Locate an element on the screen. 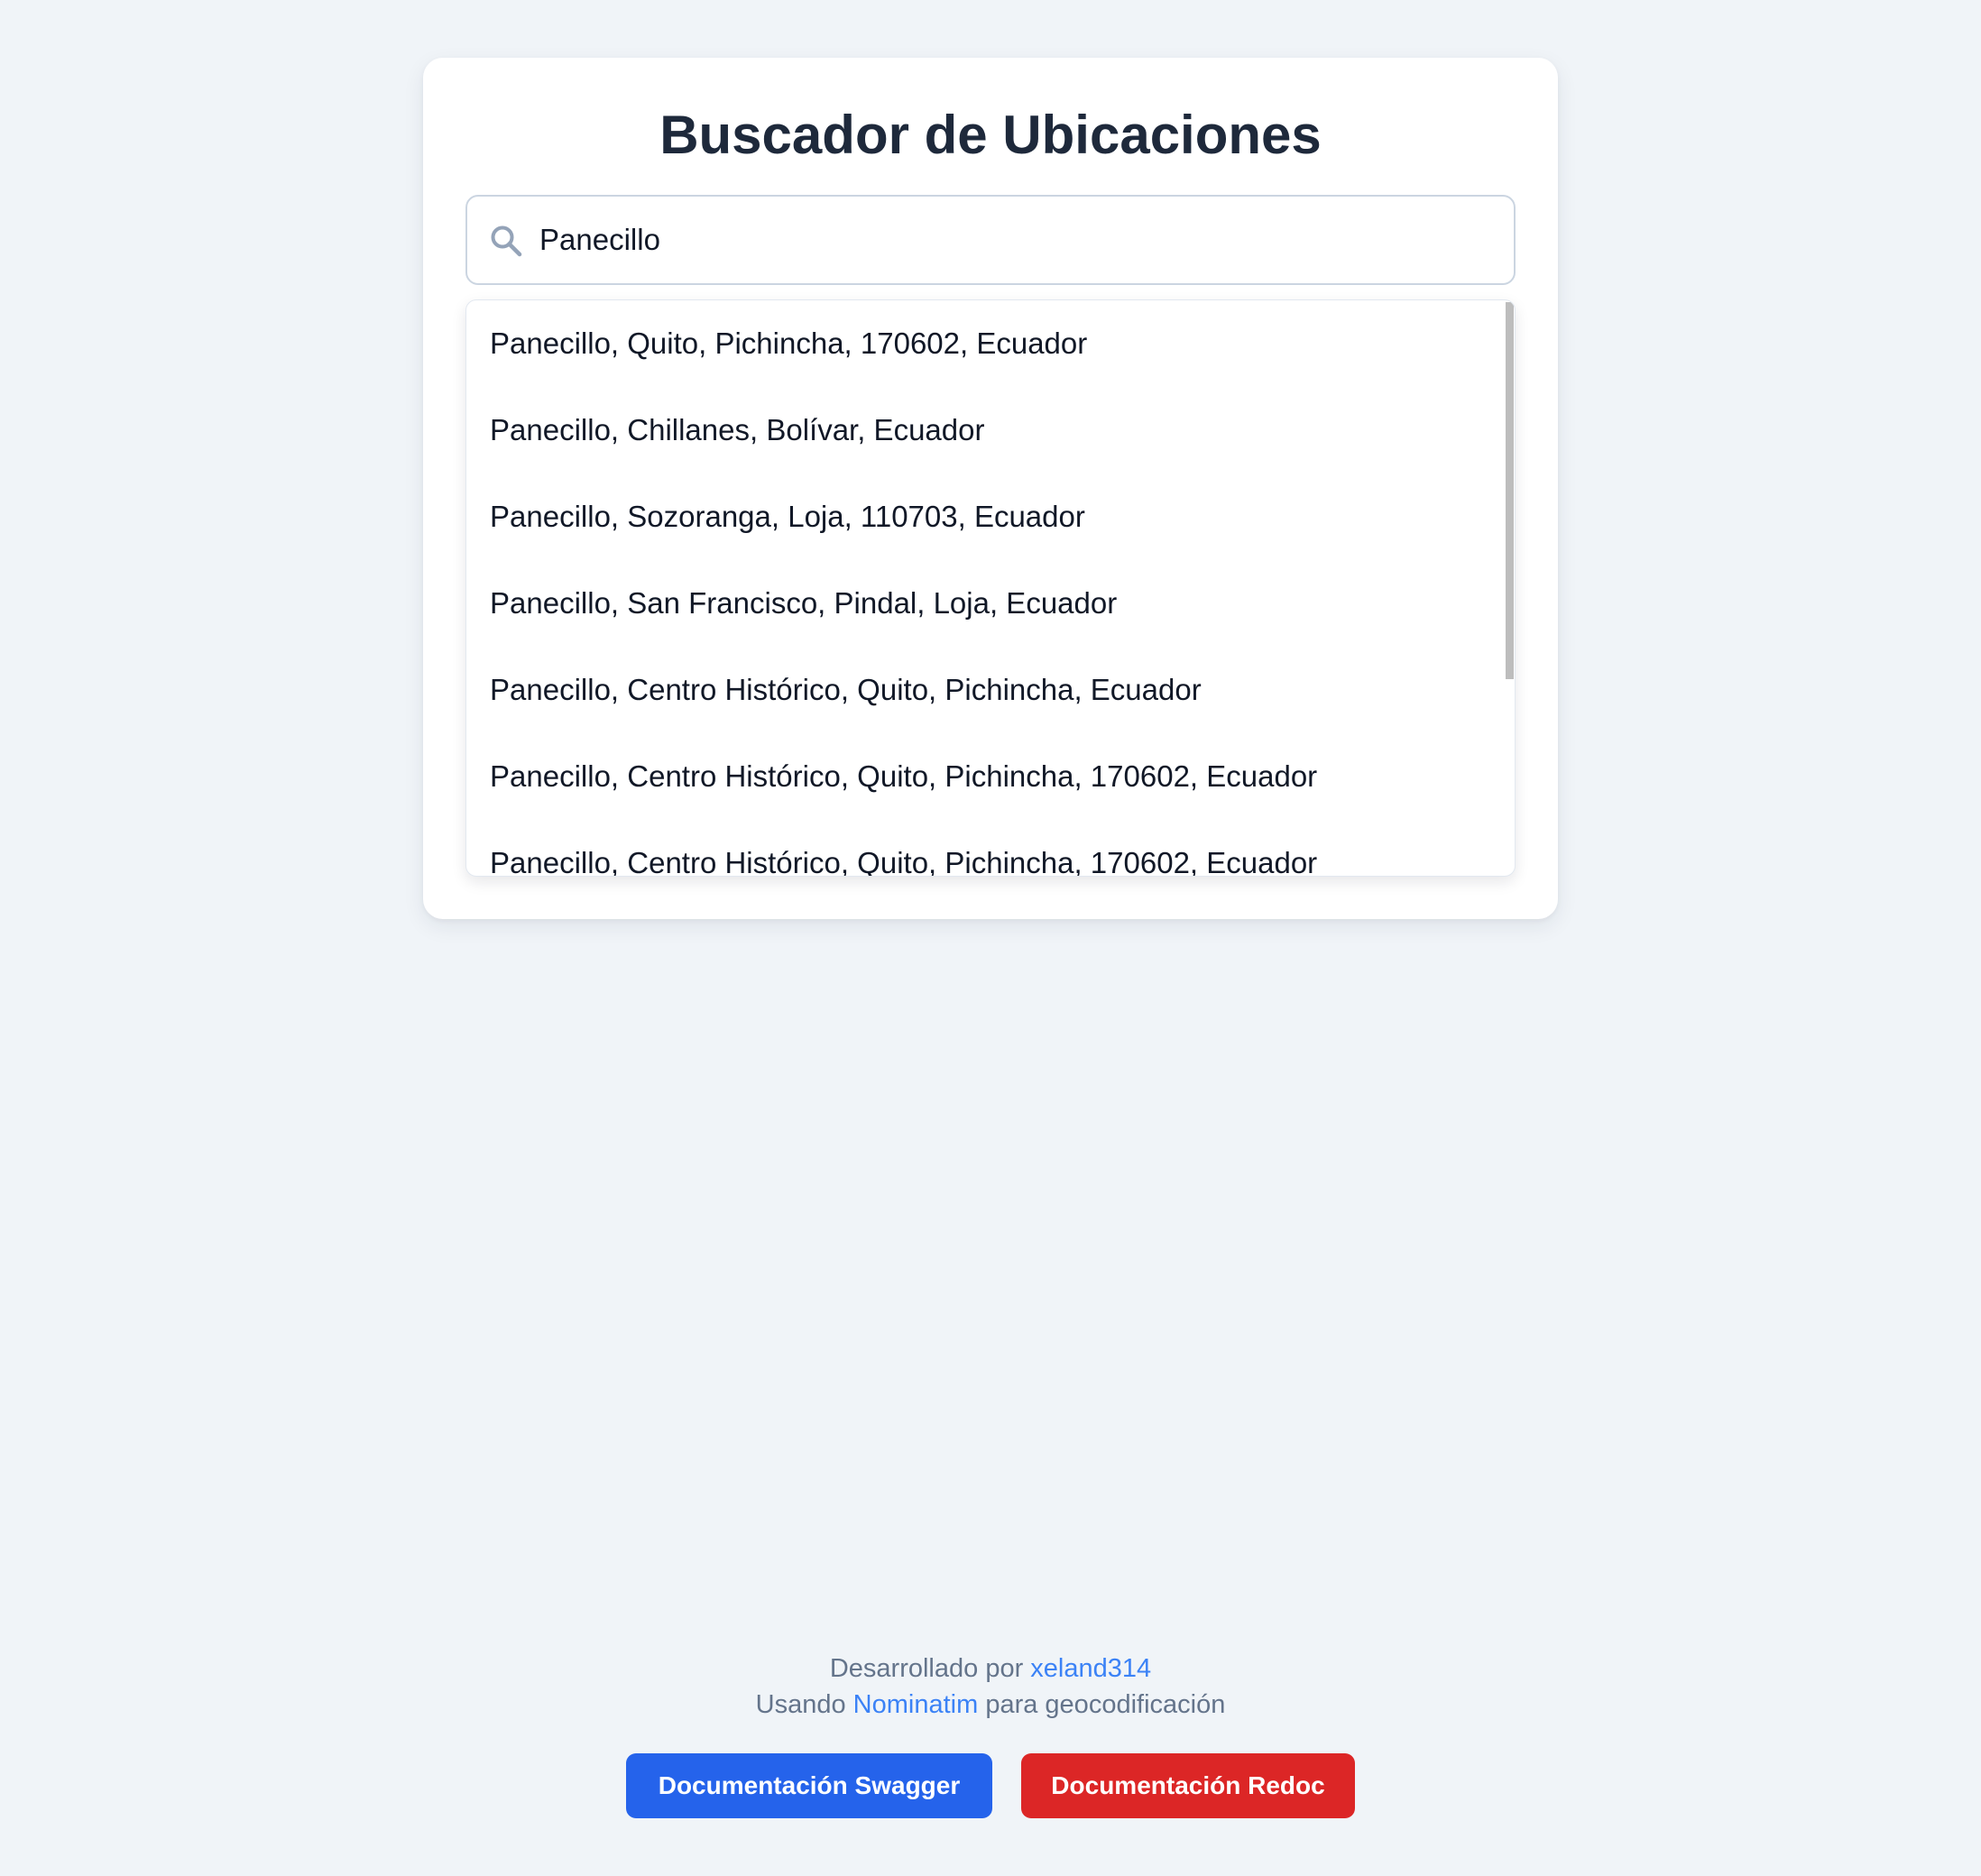 This screenshot has height=1876, width=1981. geocoding-label: para geocodificación is located at coordinates (1105, 1704).